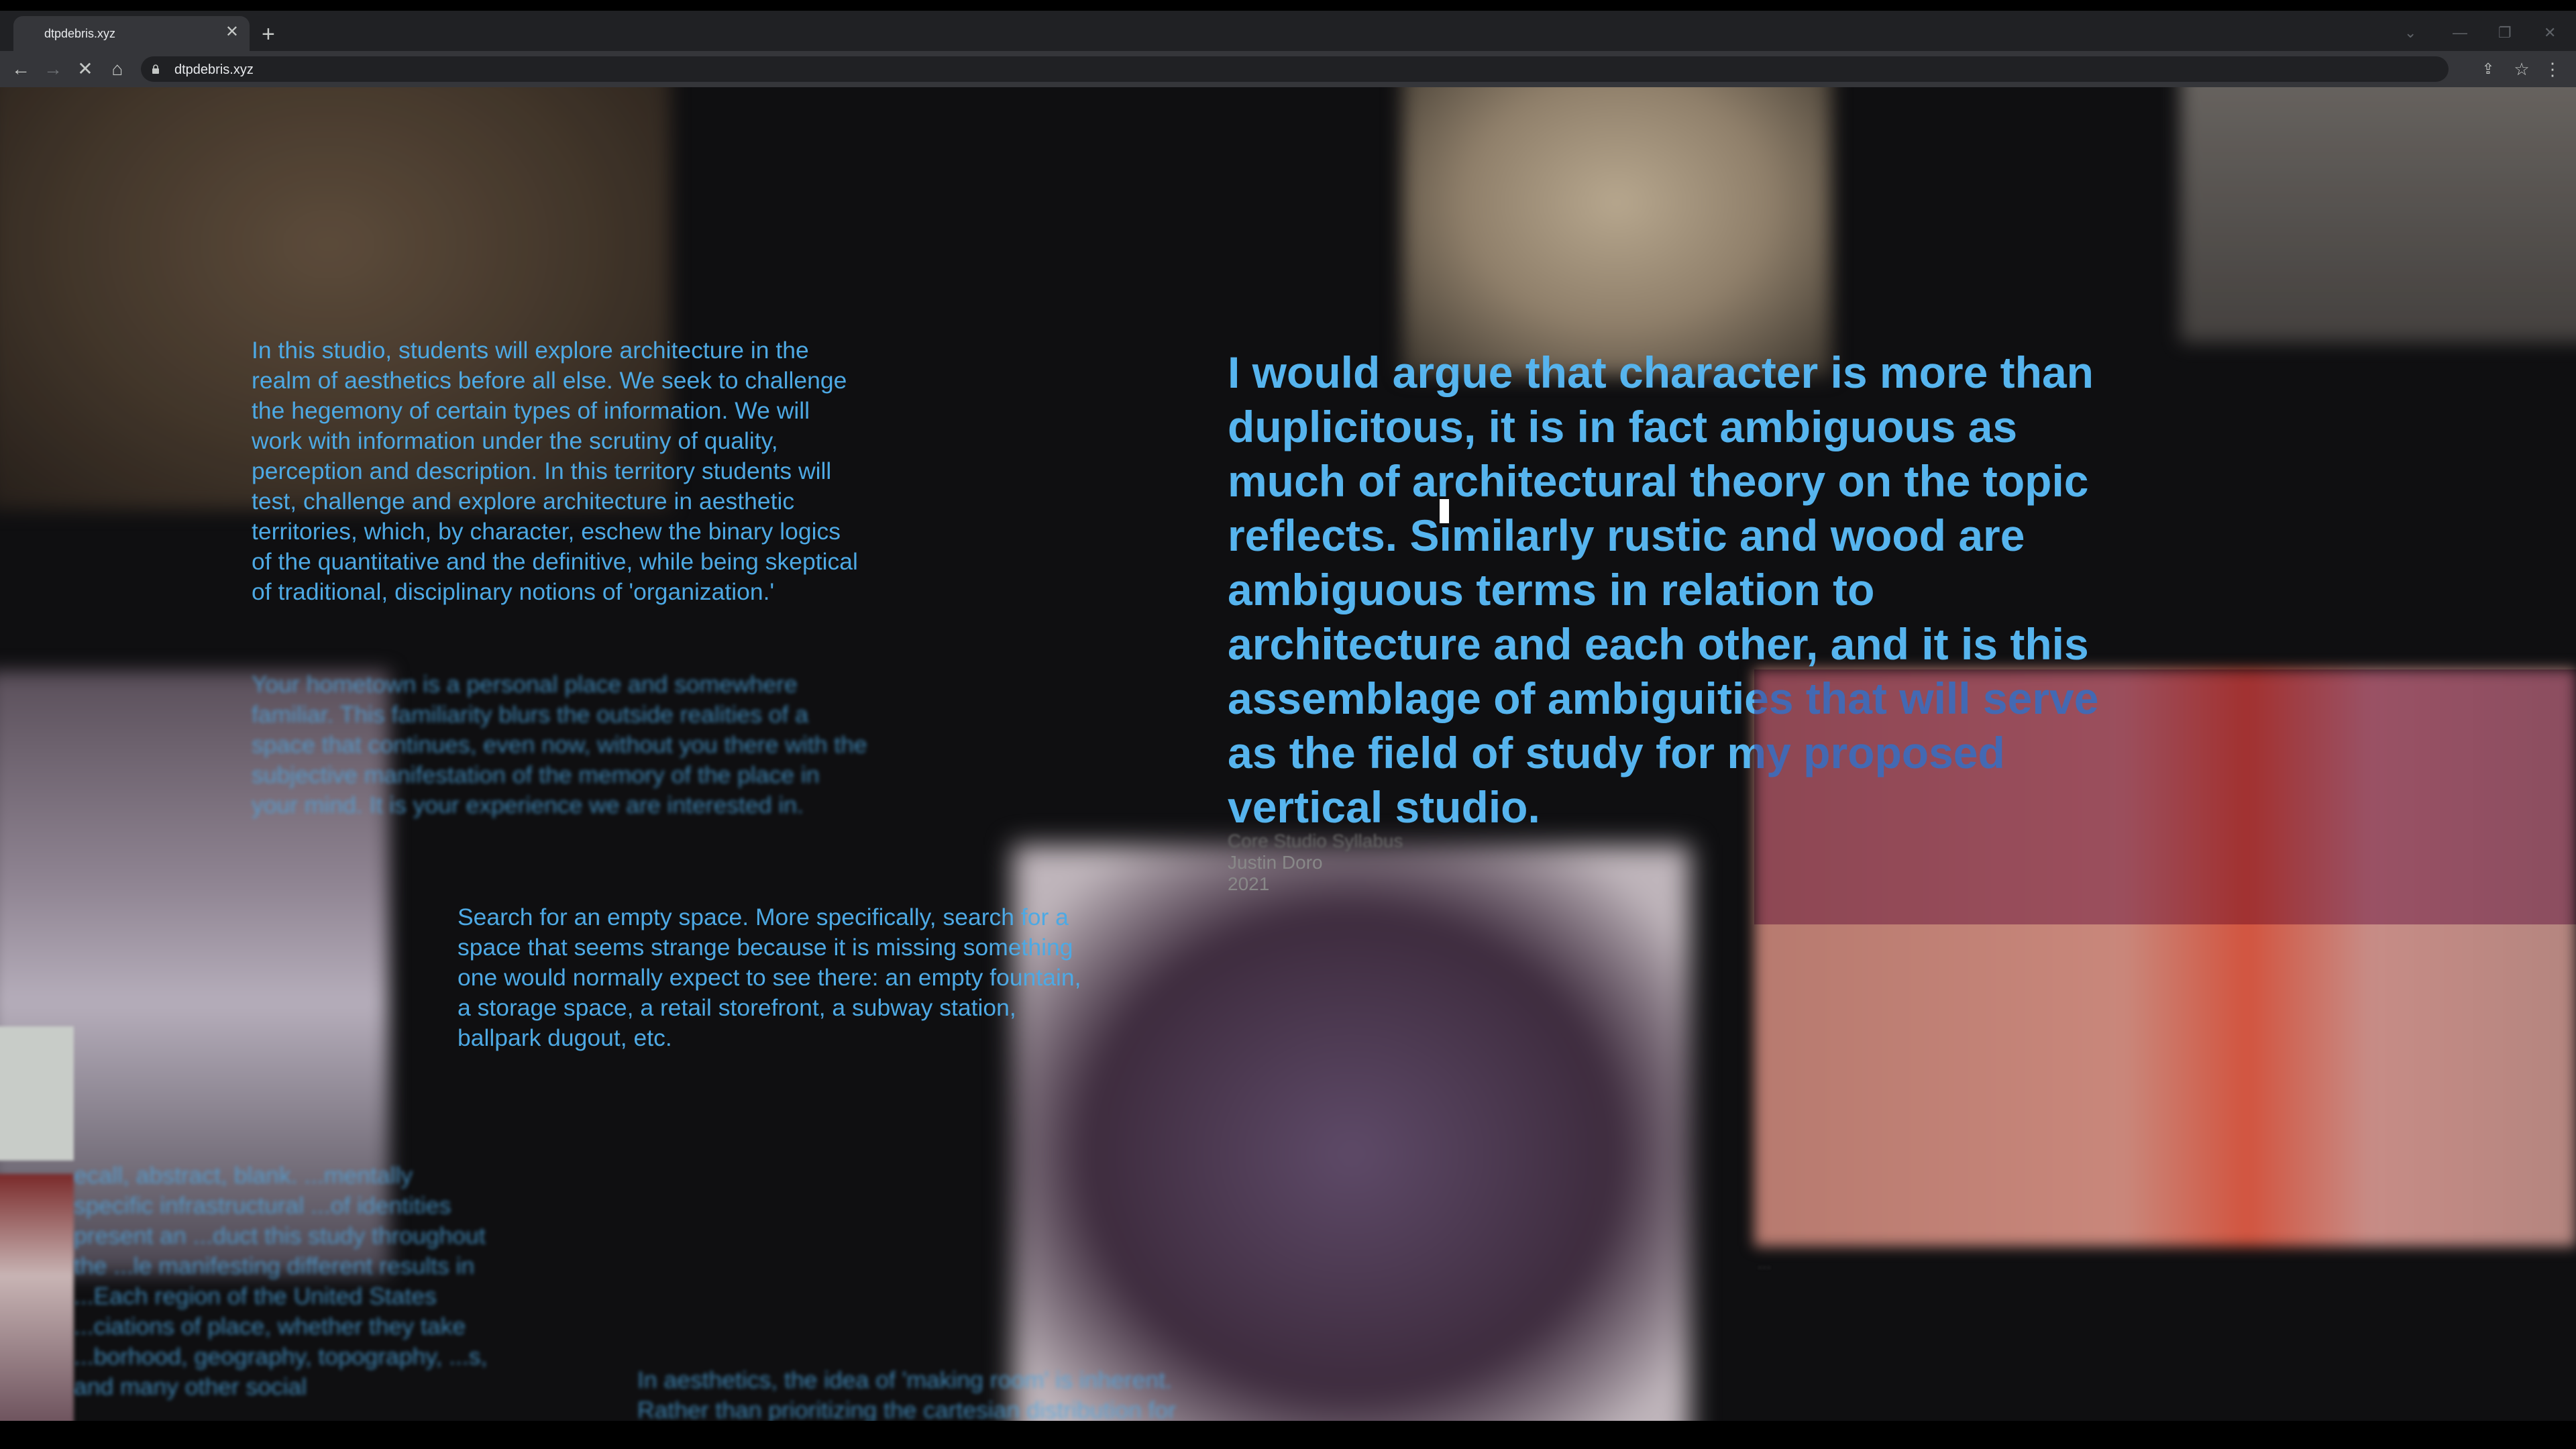 The width and height of the screenshot is (2576, 1449). What do you see at coordinates (1275, 862) in the screenshot?
I see `caption-author: Justin Doro` at bounding box center [1275, 862].